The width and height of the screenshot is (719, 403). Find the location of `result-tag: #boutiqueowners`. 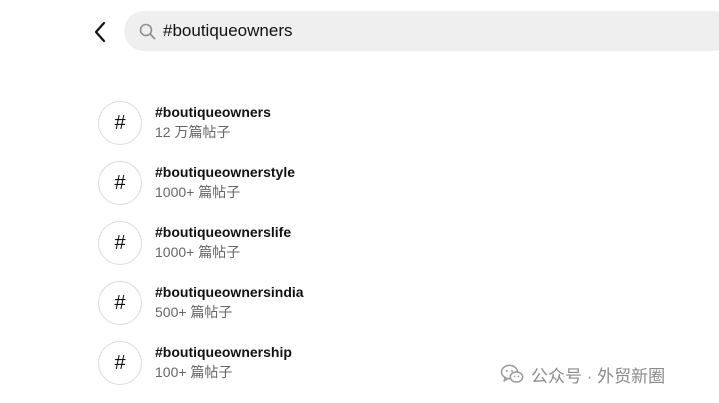

result-tag: #boutiqueowners is located at coordinates (213, 111).